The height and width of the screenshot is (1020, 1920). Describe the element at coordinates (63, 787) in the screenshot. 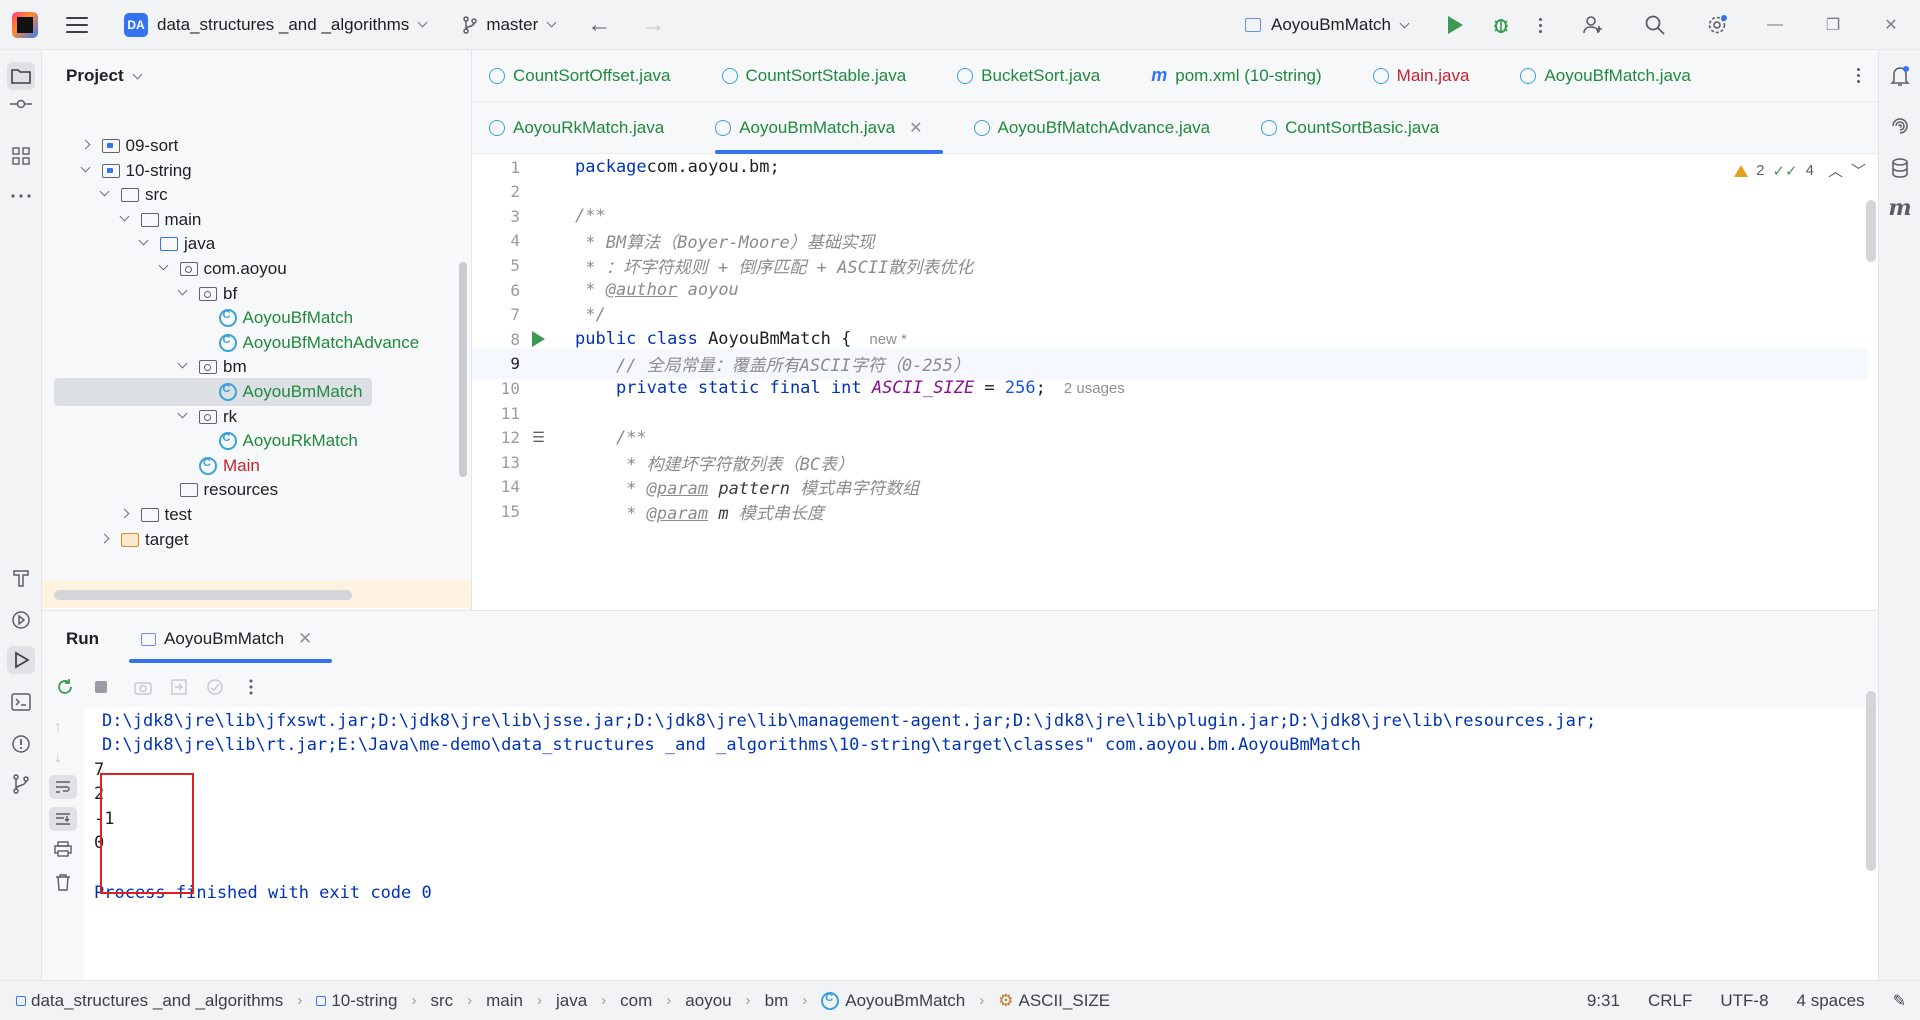

I see `soft-wrap-icon` at that location.